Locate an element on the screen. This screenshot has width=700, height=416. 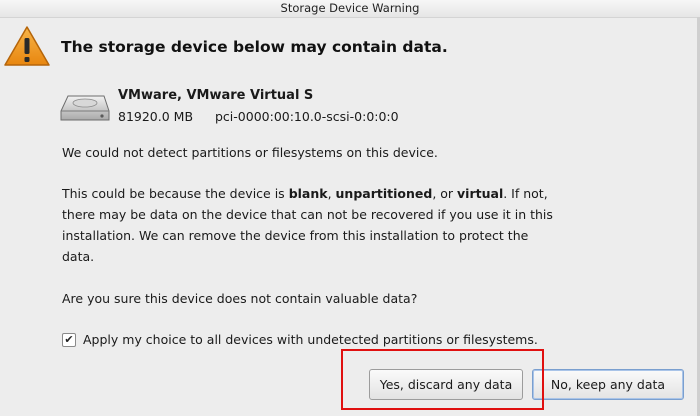
cause-blank: blank is located at coordinates (308, 193).